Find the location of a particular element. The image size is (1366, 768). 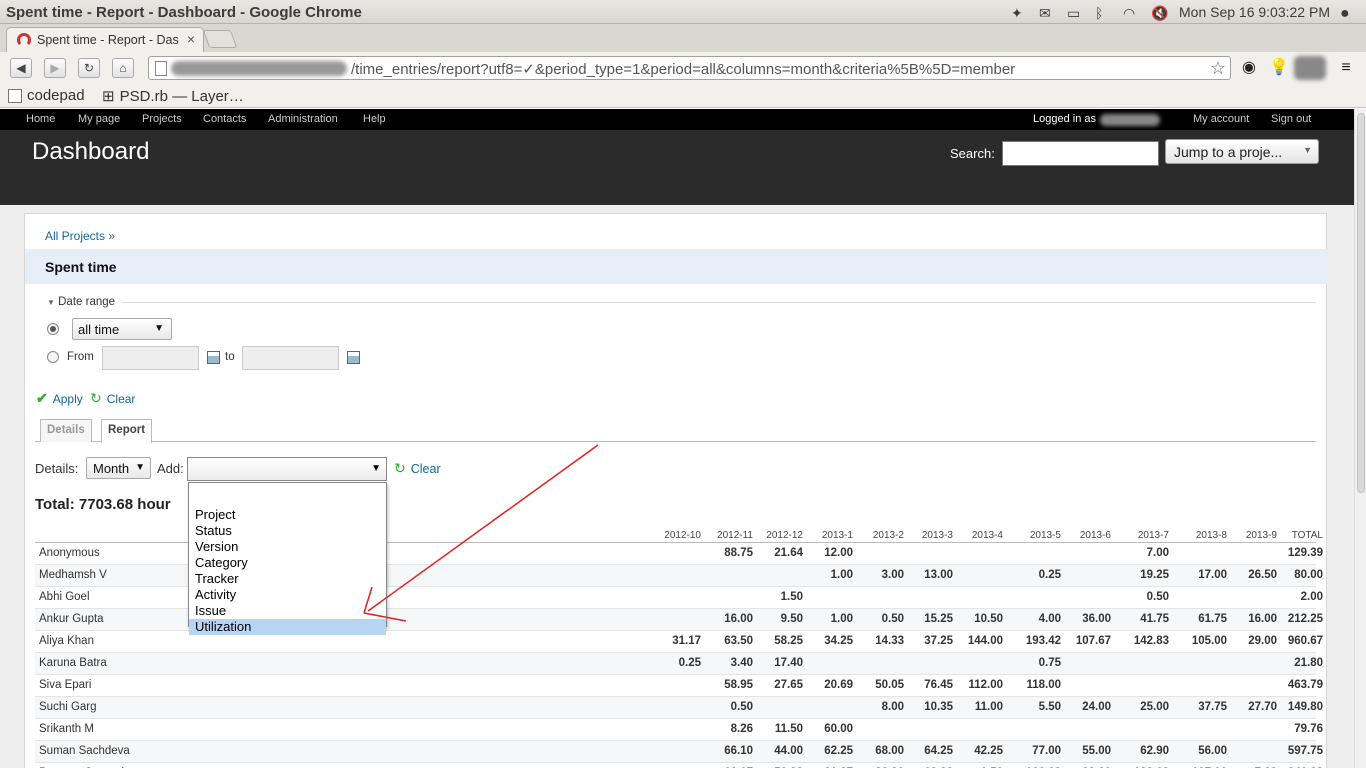

new-tab-button is located at coordinates (220, 39).